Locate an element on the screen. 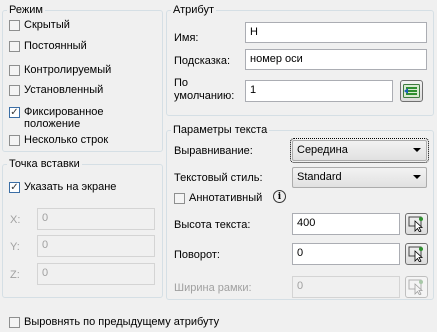 The width and height of the screenshot is (437, 332). insert-field-icon is located at coordinates (411, 91).